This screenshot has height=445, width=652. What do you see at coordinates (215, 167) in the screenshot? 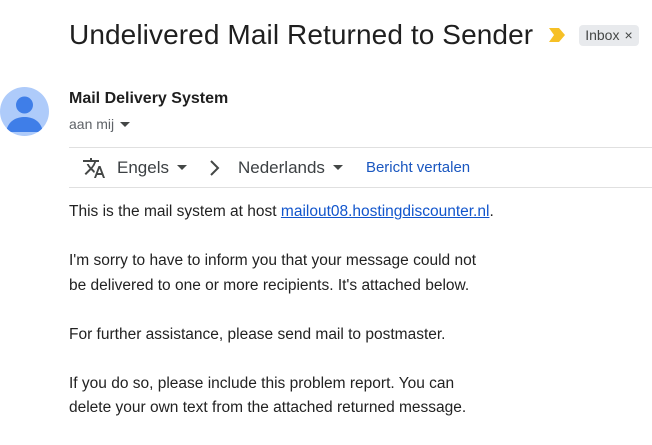
I see `chevron-right-icon` at bounding box center [215, 167].